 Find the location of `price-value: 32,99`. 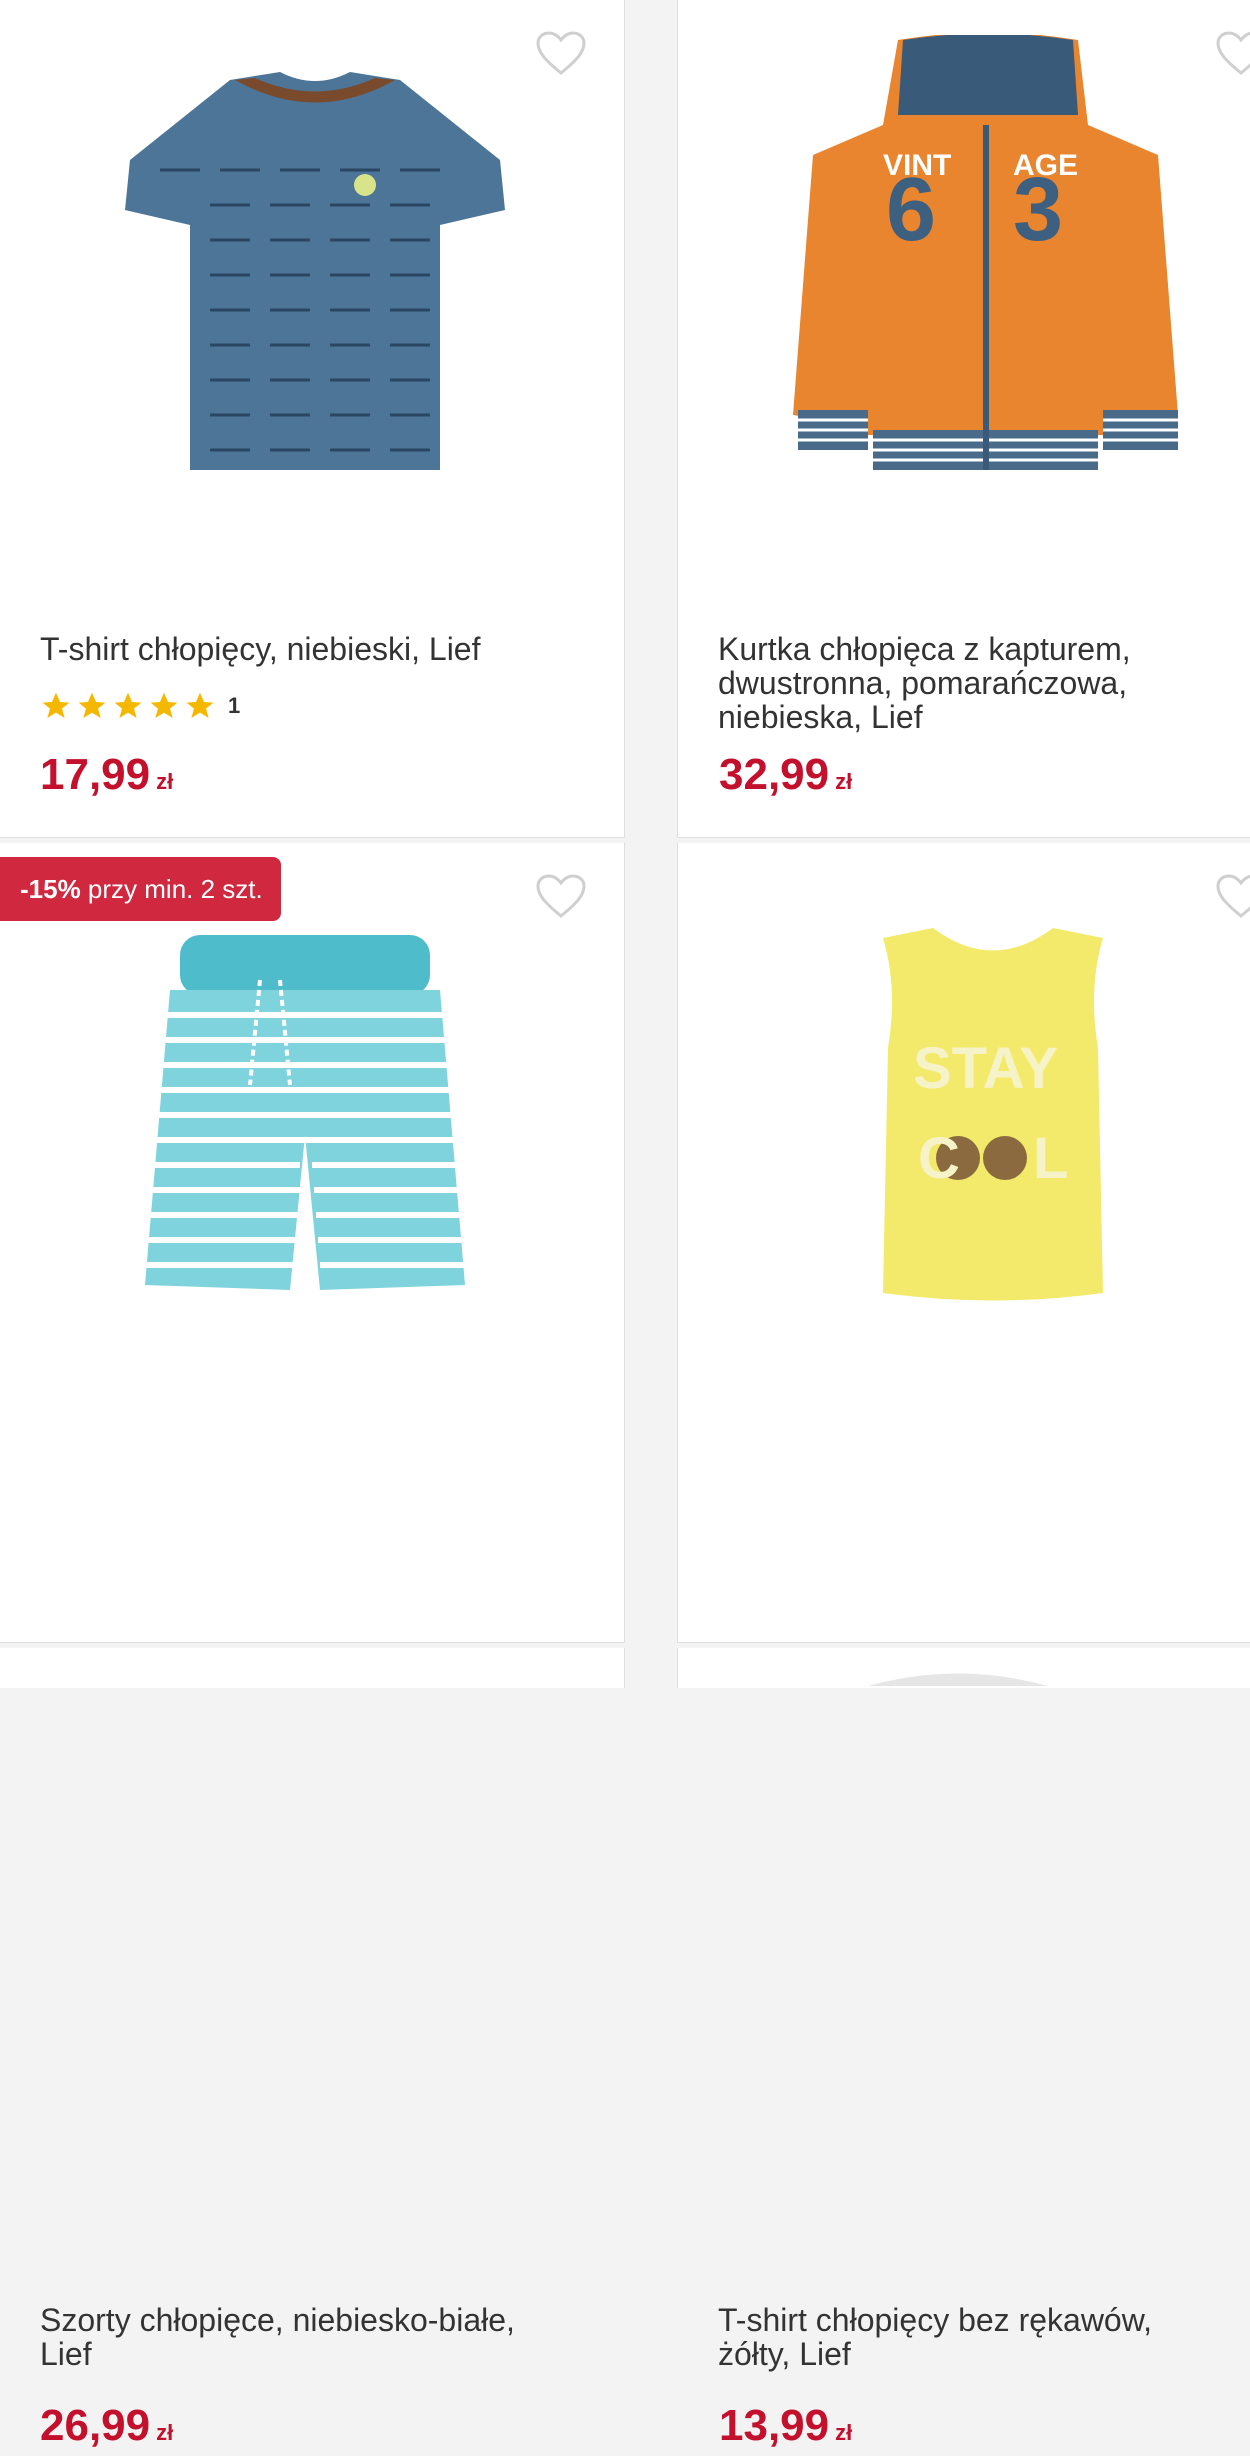

price-value: 32,99 is located at coordinates (774, 774).